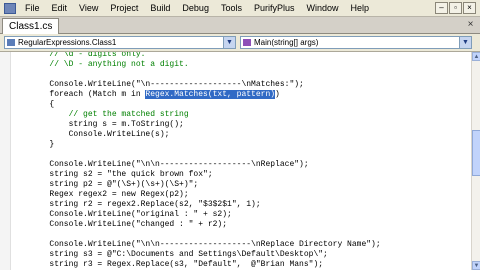 The image size is (480, 270). I want to click on code-text: // get the matched string, so click(100, 114).